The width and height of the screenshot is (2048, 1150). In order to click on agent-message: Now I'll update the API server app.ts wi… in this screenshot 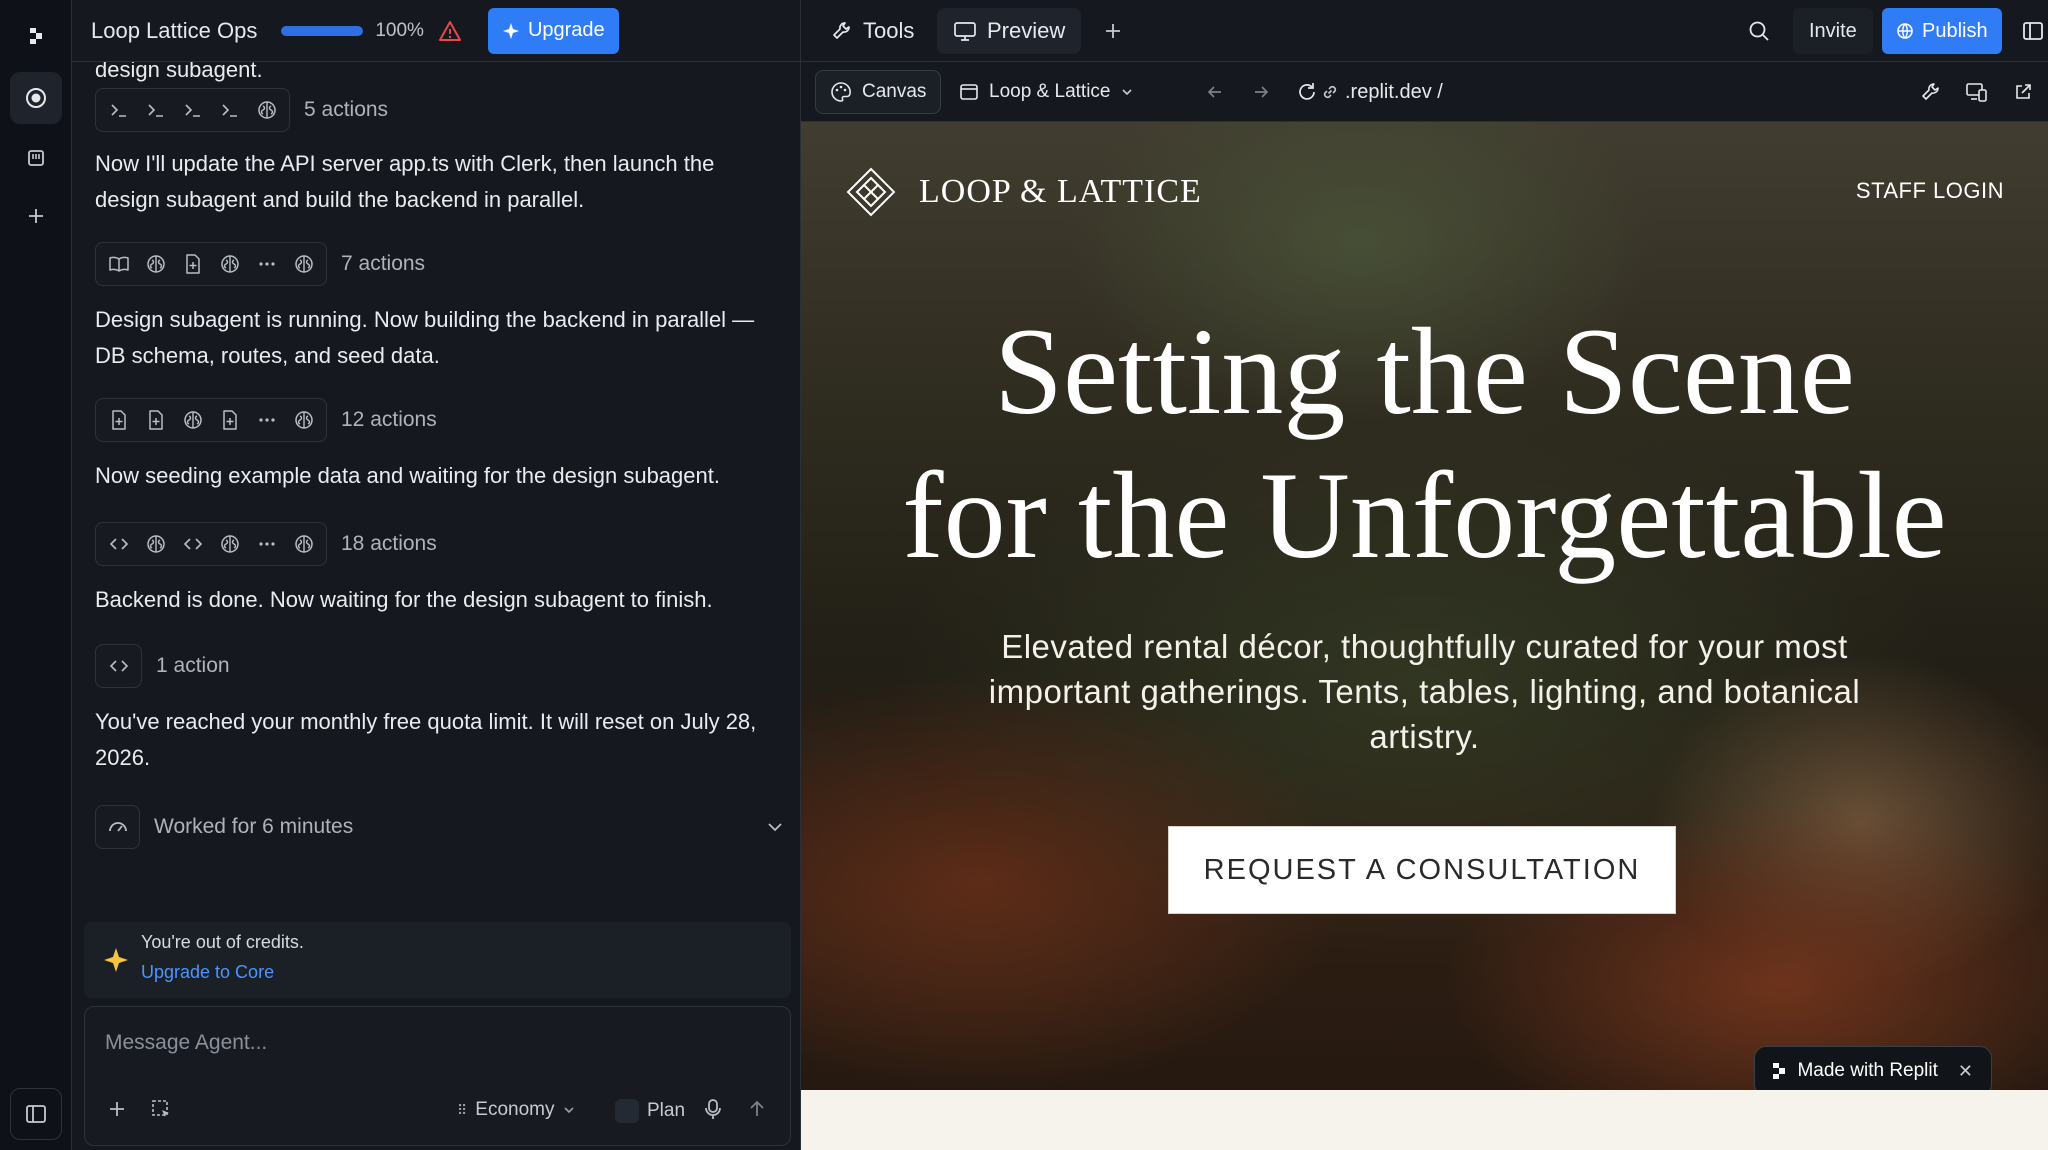, I will do `click(405, 181)`.